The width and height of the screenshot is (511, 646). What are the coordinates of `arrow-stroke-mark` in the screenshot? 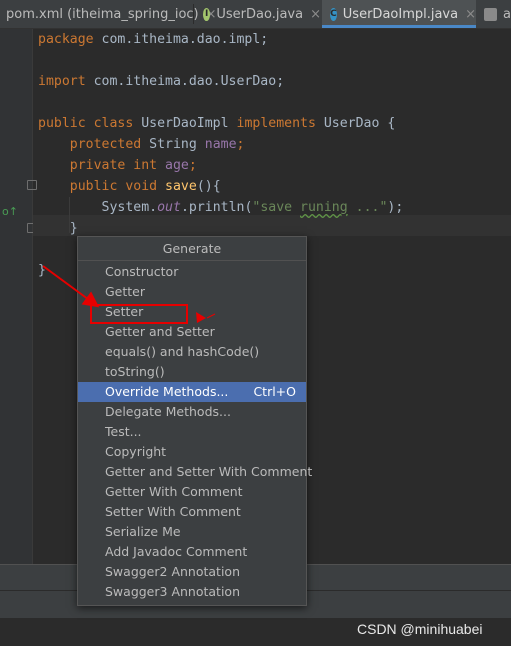 It's located at (211, 316).